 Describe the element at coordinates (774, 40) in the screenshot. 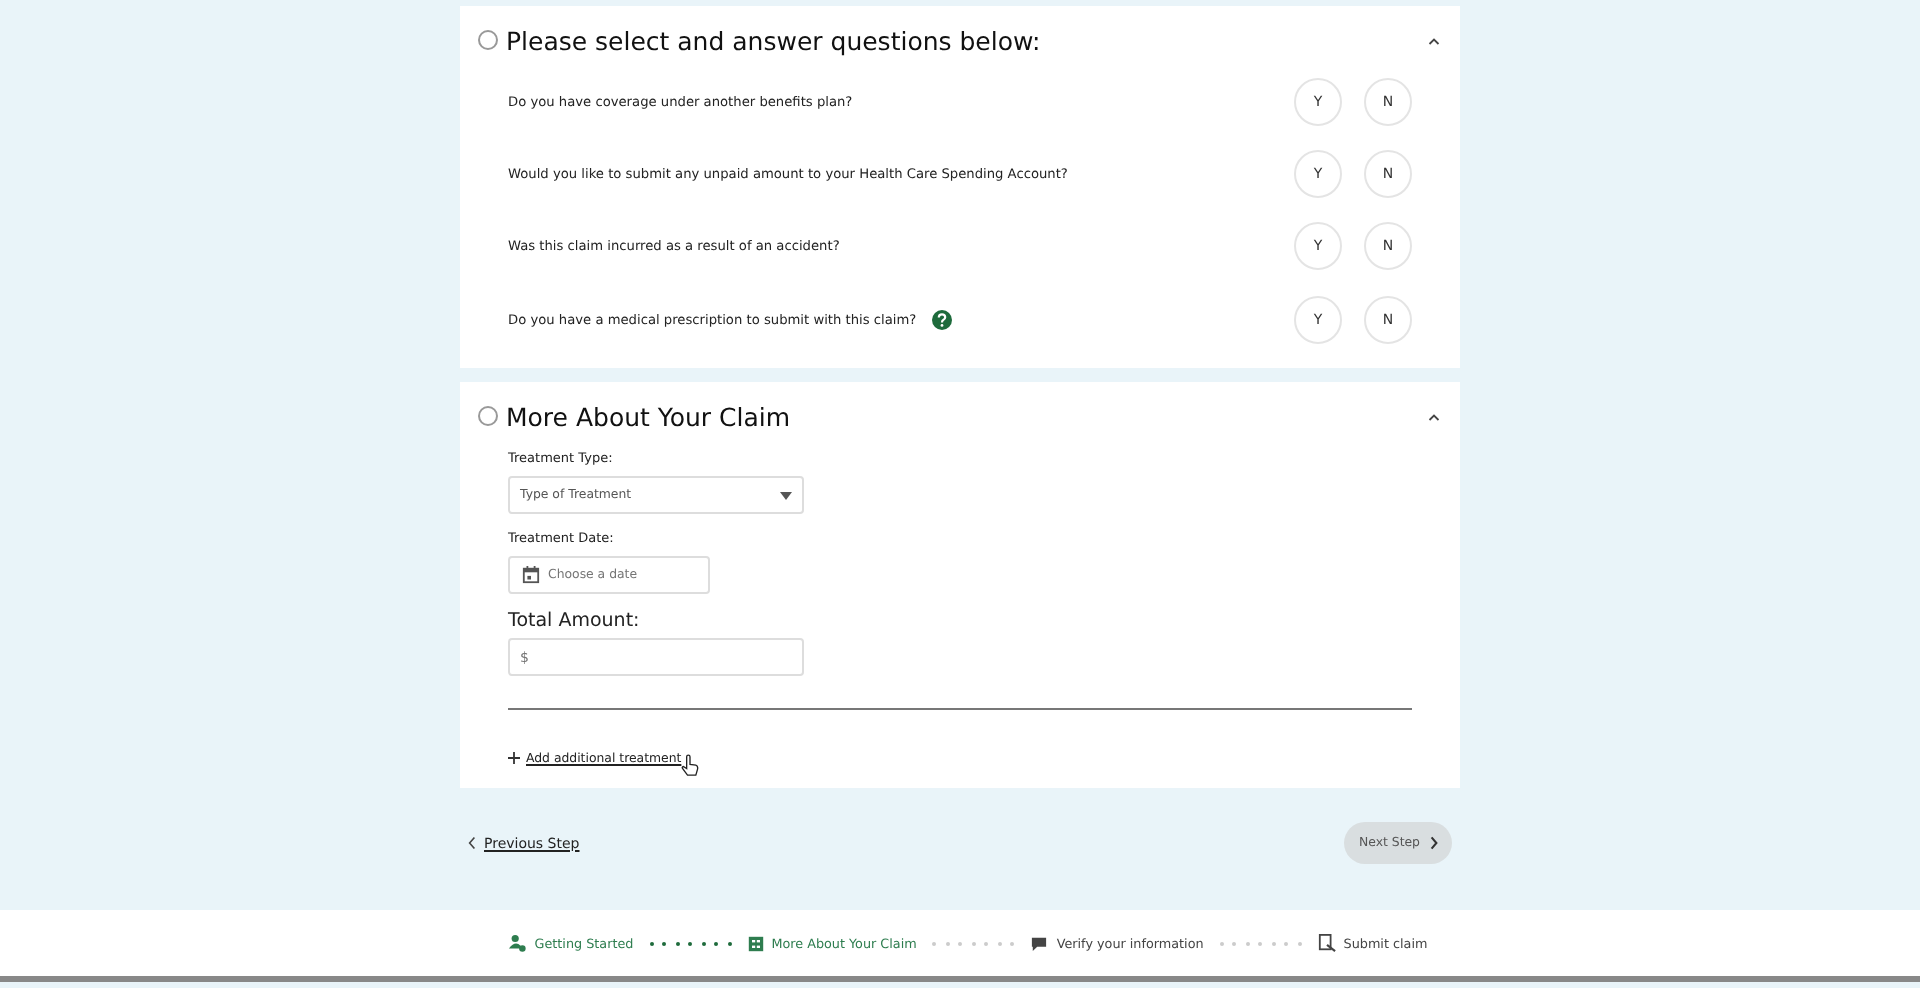

I see `section-title: Please select and answer questions below:` at that location.